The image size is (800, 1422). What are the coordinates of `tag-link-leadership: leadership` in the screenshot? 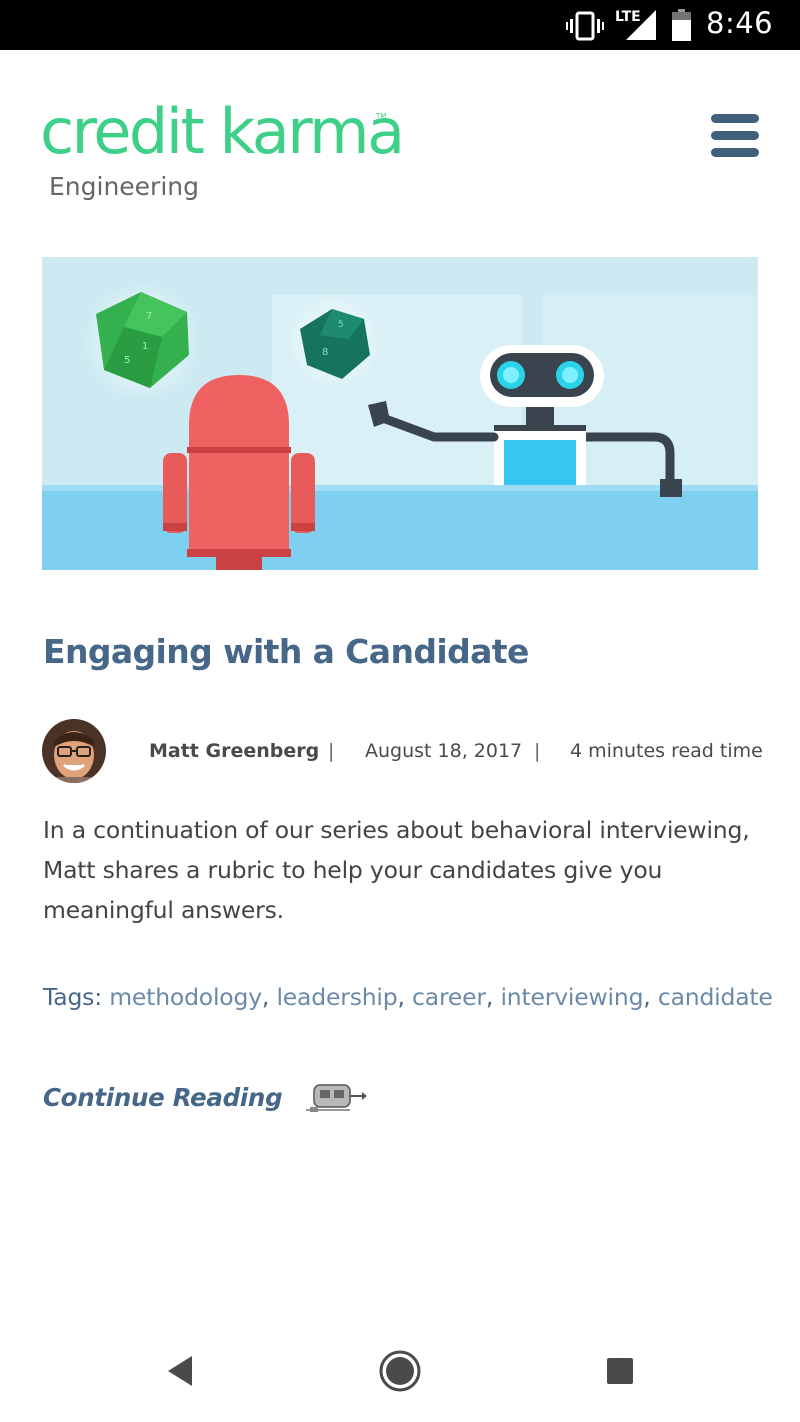 It's located at (336, 997).